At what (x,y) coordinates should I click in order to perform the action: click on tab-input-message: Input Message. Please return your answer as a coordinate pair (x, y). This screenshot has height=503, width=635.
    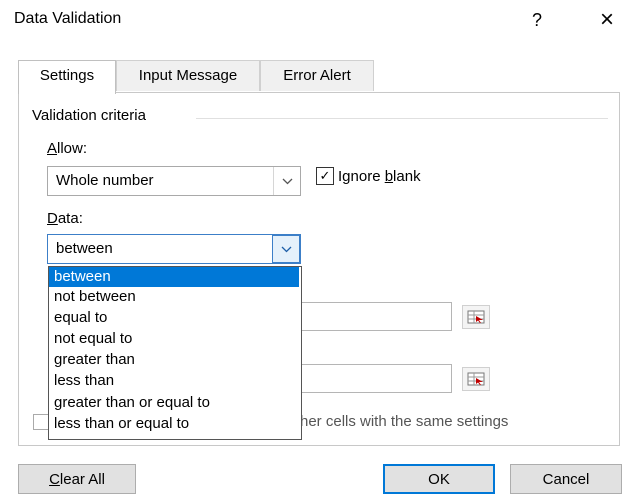
    Looking at the image, I should click on (188, 75).